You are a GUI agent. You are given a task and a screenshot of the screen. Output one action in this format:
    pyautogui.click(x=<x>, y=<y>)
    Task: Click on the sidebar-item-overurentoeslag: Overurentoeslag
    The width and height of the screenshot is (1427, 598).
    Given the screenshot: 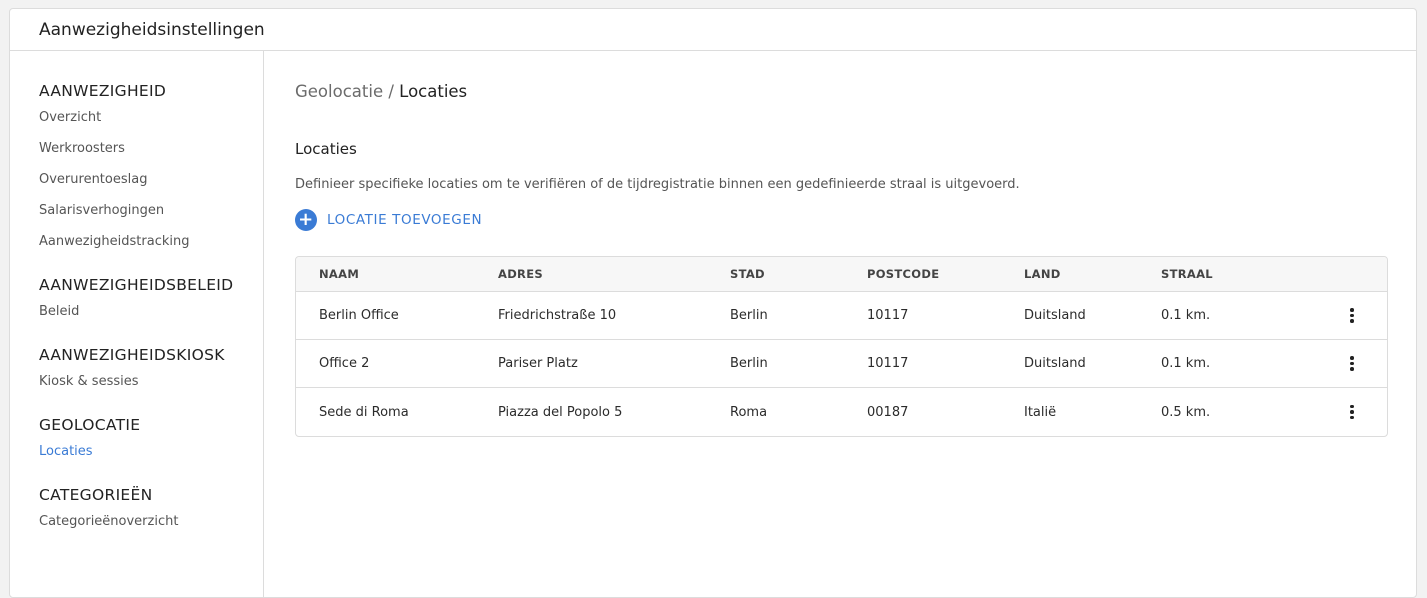 What is the action you would take?
    pyautogui.click(x=151, y=179)
    